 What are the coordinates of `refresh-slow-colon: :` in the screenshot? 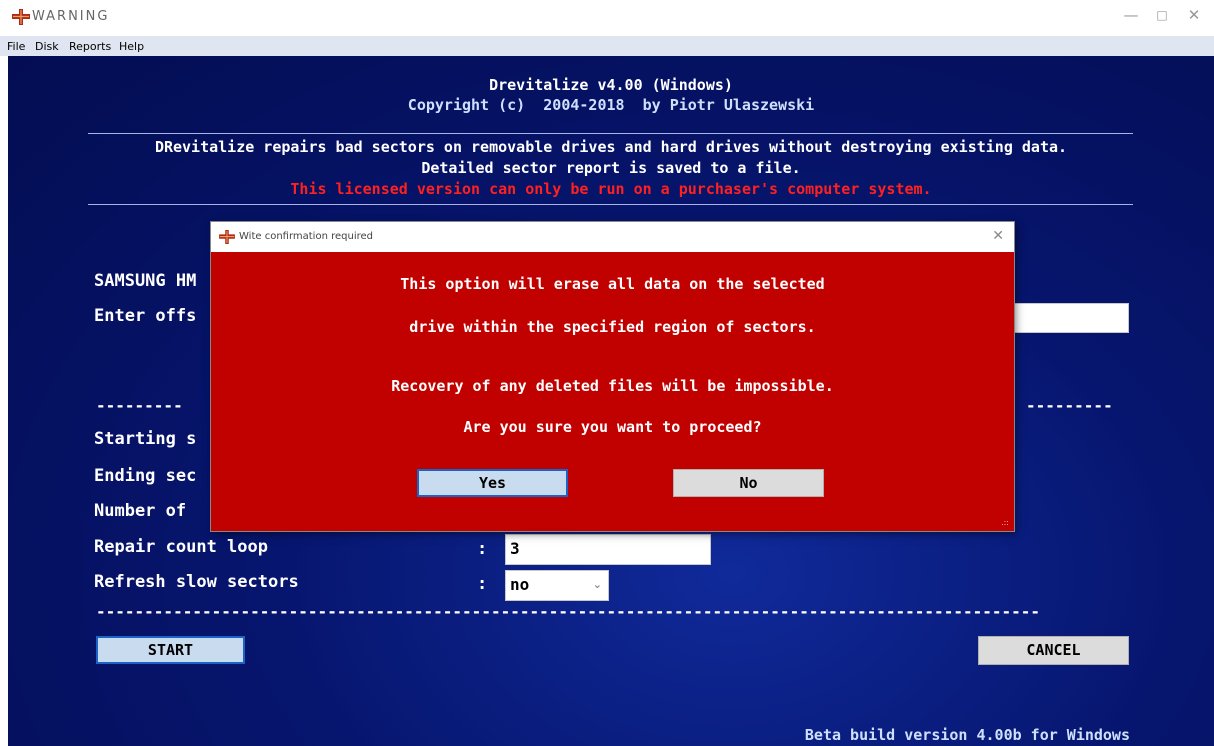 It's located at (482, 584).